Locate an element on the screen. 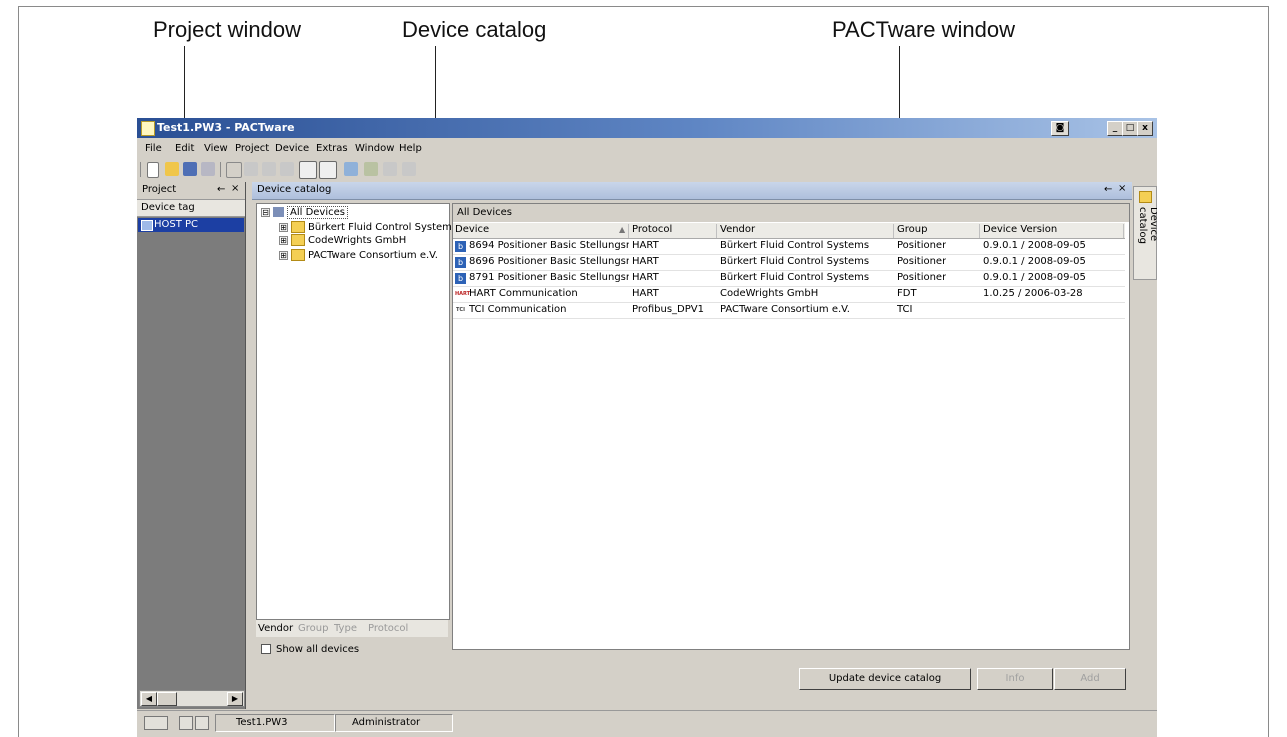 The width and height of the screenshot is (1287, 737). open-folder-icon is located at coordinates (172, 169).